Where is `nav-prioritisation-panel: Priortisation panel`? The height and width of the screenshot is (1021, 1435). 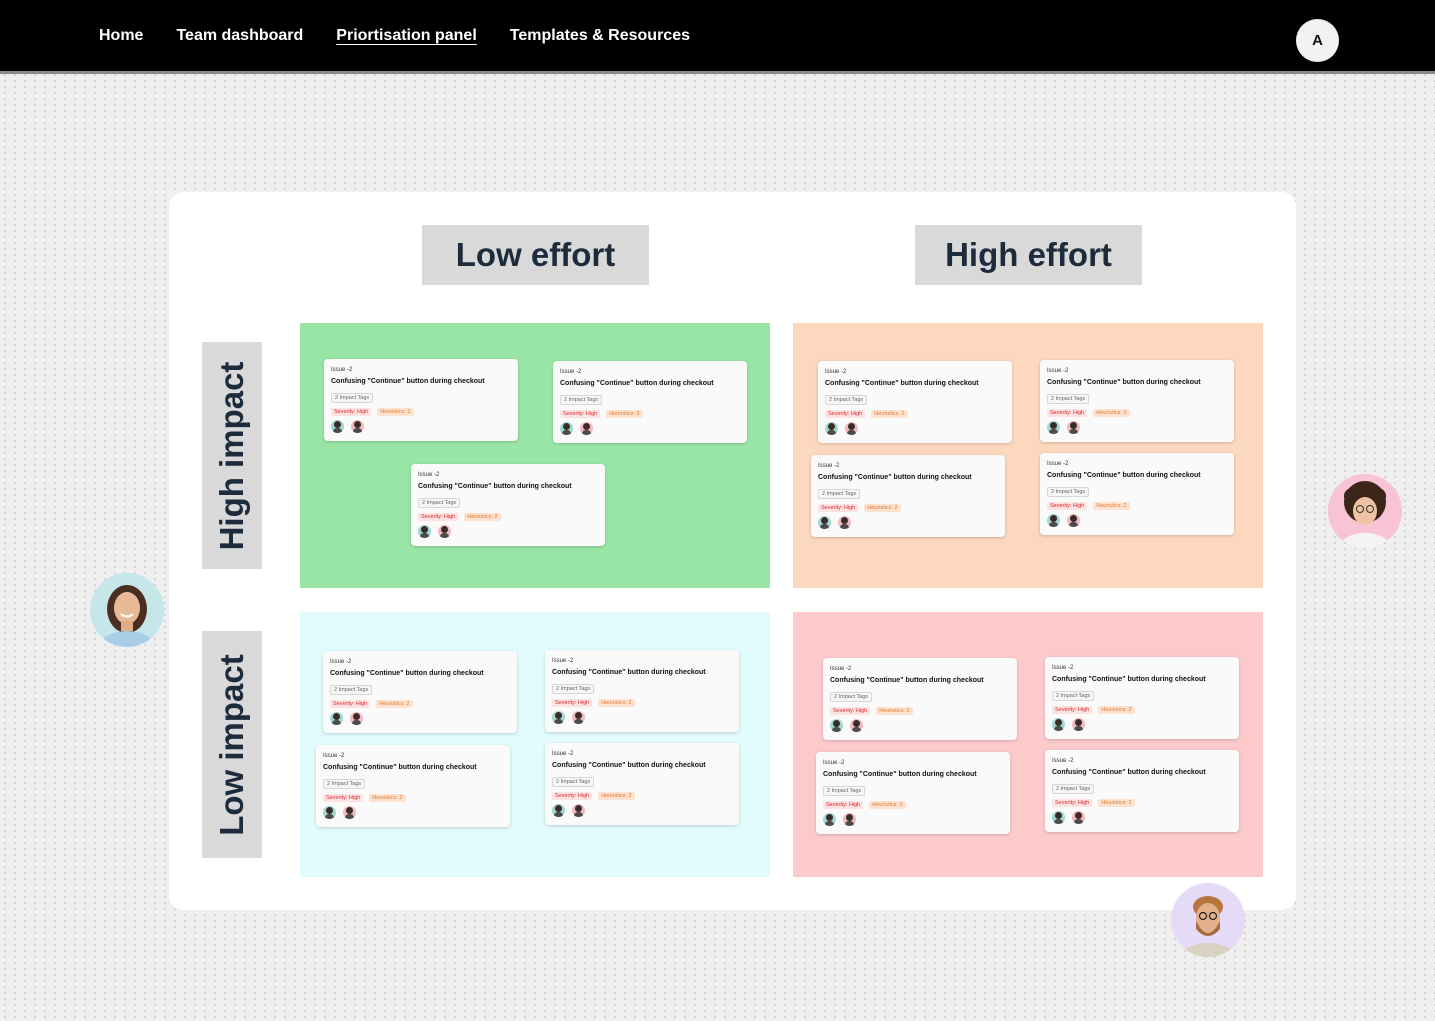 nav-prioritisation-panel: Priortisation panel is located at coordinates (406, 36).